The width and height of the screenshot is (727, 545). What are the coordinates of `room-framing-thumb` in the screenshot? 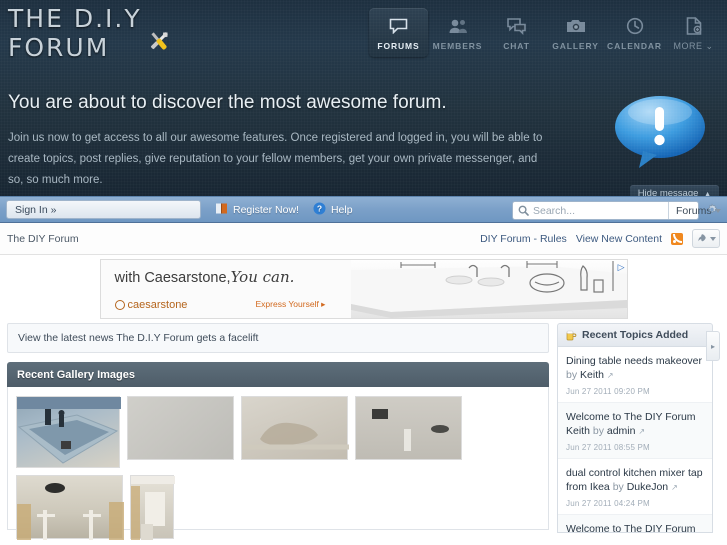 It's located at (70, 507).